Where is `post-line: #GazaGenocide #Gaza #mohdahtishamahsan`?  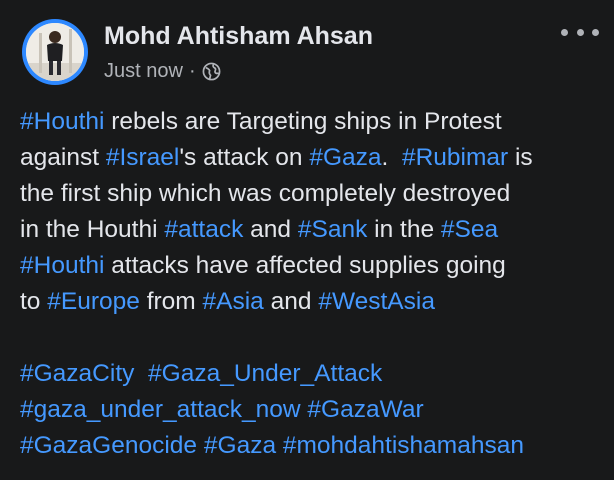 post-line: #GazaGenocide #Gaza #mohdahtishamahsan is located at coordinates (312, 446).